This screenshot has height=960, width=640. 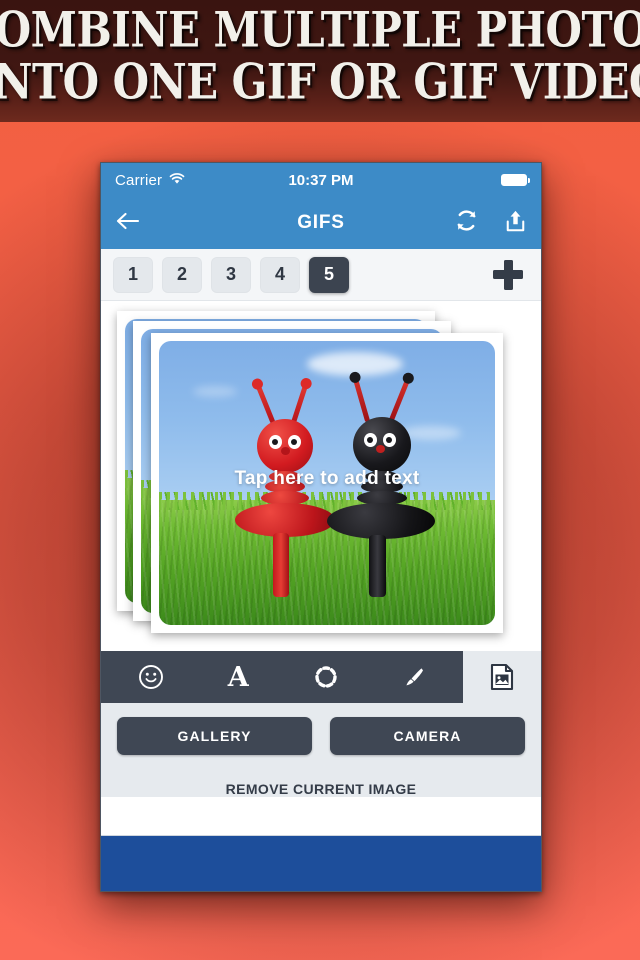 I want to click on image-file-icon, so click(x=502, y=677).